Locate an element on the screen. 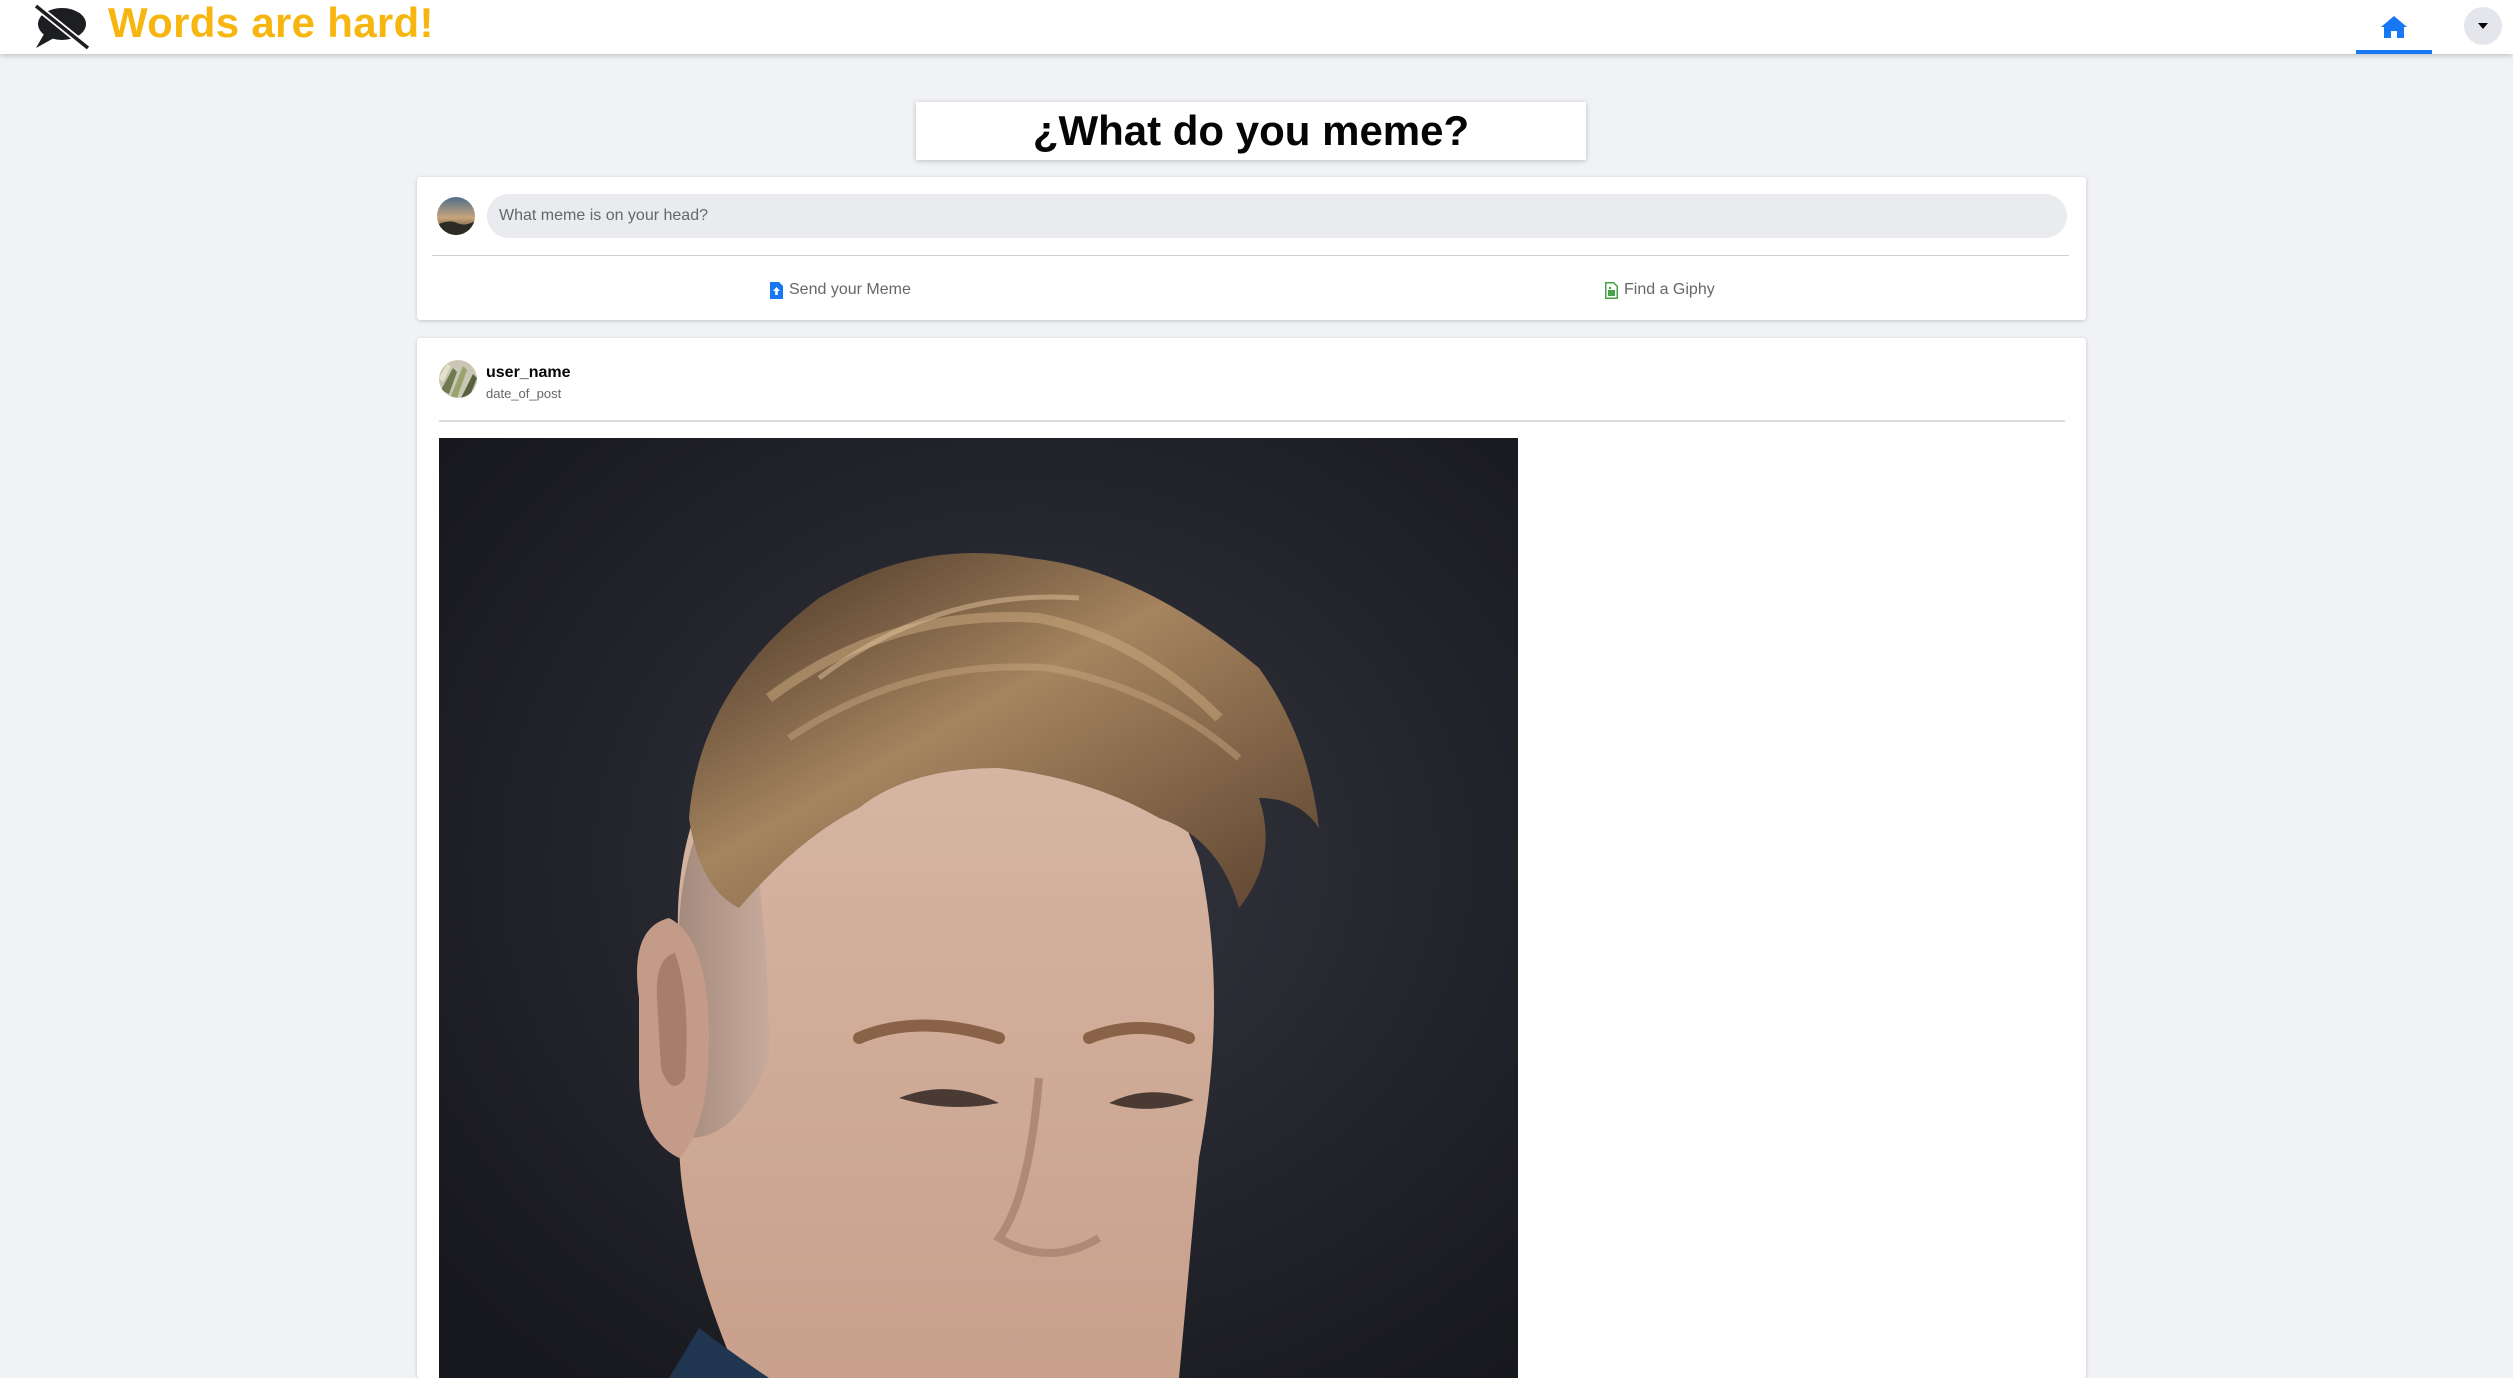 This screenshot has height=1378, width=2513. send-meme-label: Send your Meme is located at coordinates (850, 289).